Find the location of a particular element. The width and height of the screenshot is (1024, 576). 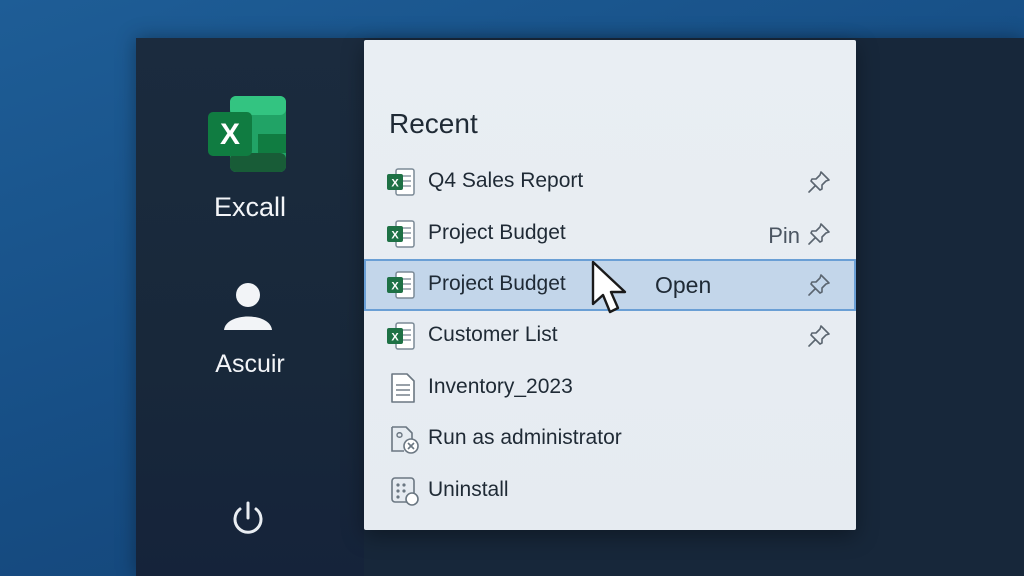

recent-item: X Q4 Sales Report is located at coordinates (610, 182).